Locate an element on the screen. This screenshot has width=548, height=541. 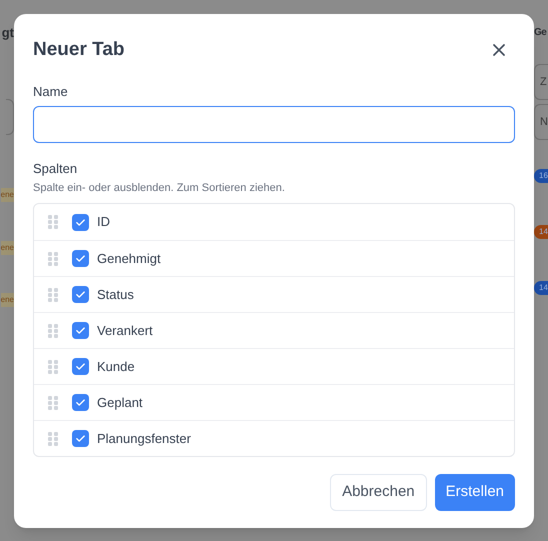
section-label: Spalten is located at coordinates (55, 169).